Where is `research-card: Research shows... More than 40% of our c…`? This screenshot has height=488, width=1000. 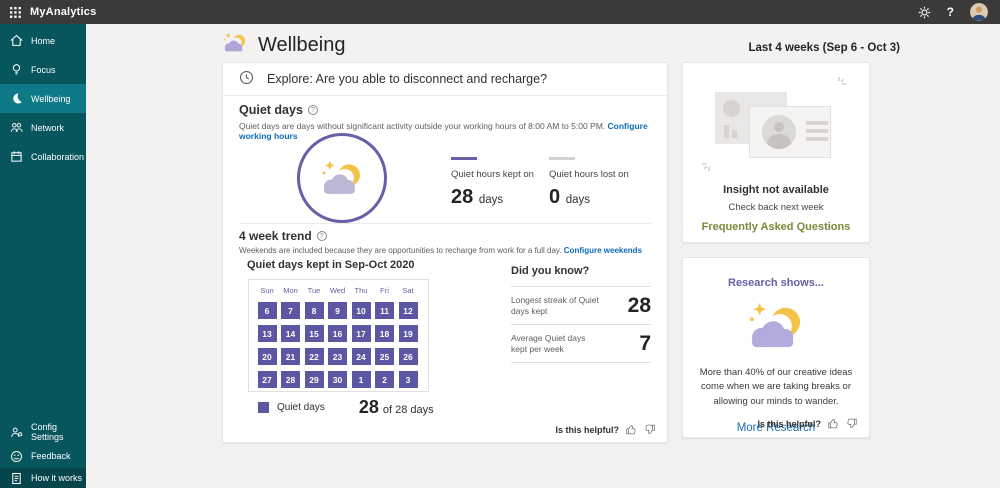 research-card: Research shows... More than 40% of our c… is located at coordinates (776, 347).